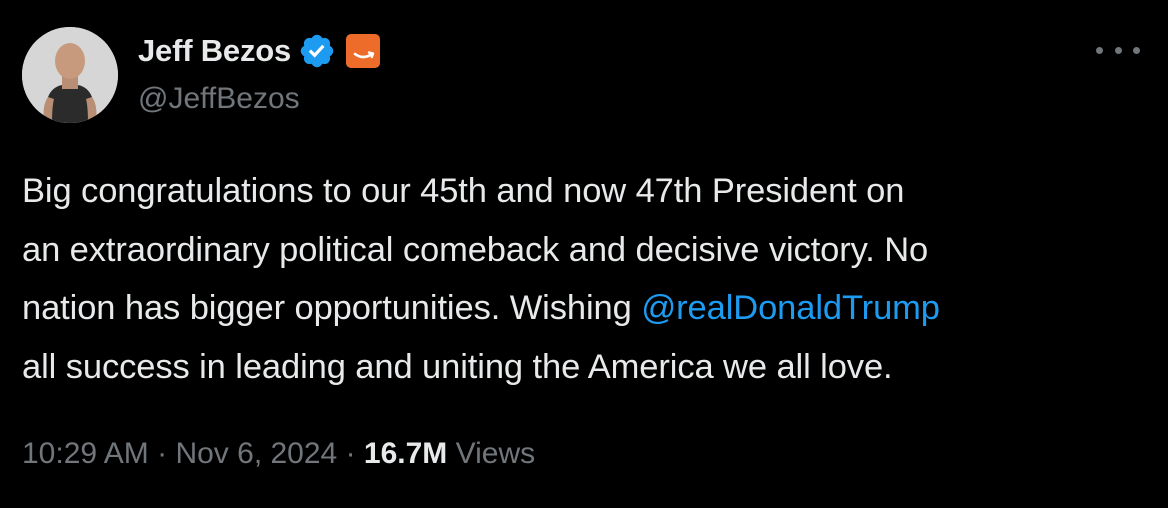  What do you see at coordinates (256, 453) in the screenshot?
I see `tweet-date: Nov 6, 2024` at bounding box center [256, 453].